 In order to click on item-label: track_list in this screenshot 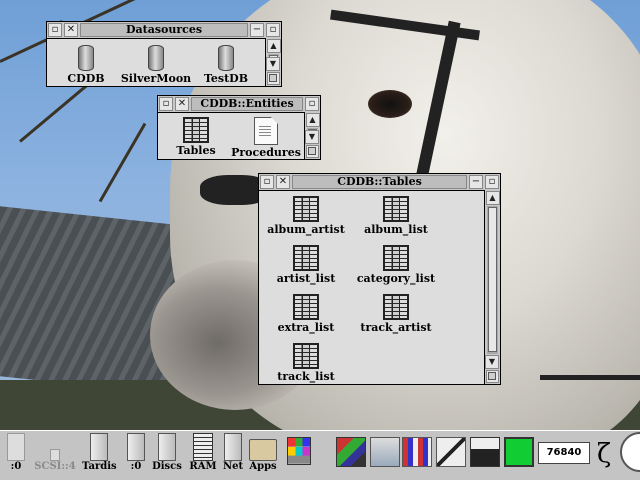, I will do `click(306, 376)`.